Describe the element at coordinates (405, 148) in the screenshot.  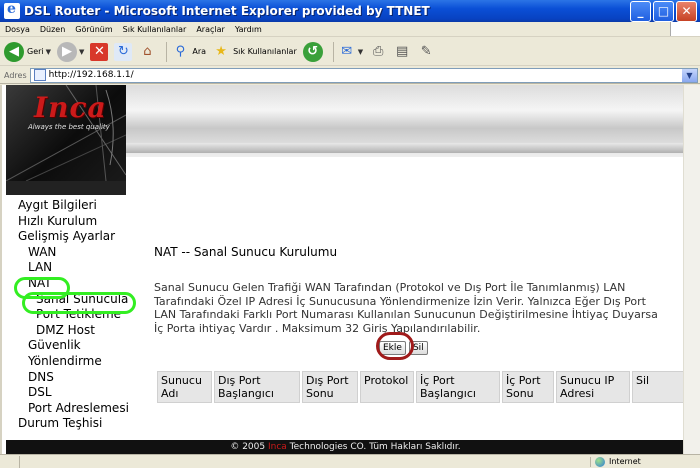
I see `header-stripe` at that location.